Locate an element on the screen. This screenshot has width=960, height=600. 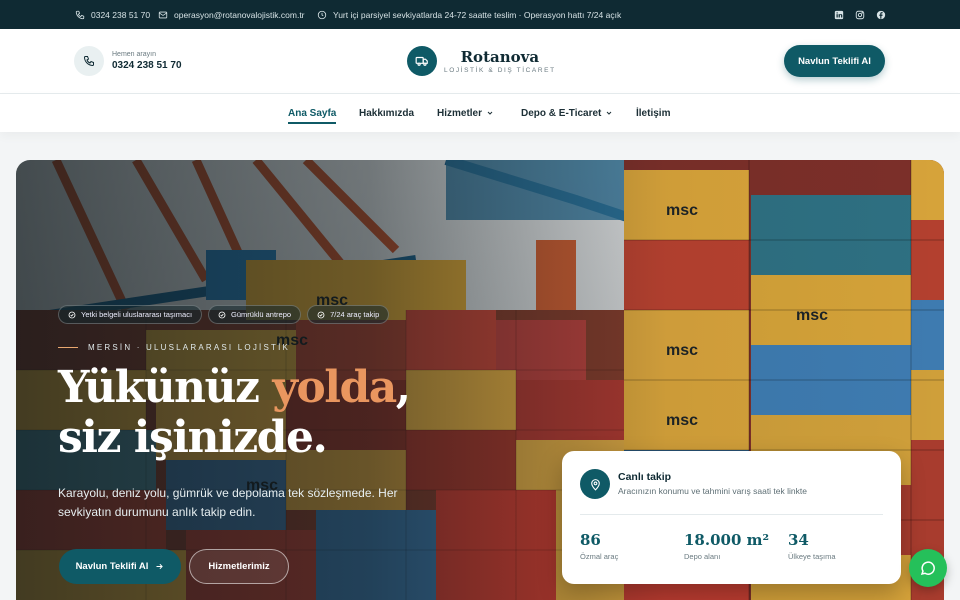
title-comma: , is located at coordinates (403, 387).